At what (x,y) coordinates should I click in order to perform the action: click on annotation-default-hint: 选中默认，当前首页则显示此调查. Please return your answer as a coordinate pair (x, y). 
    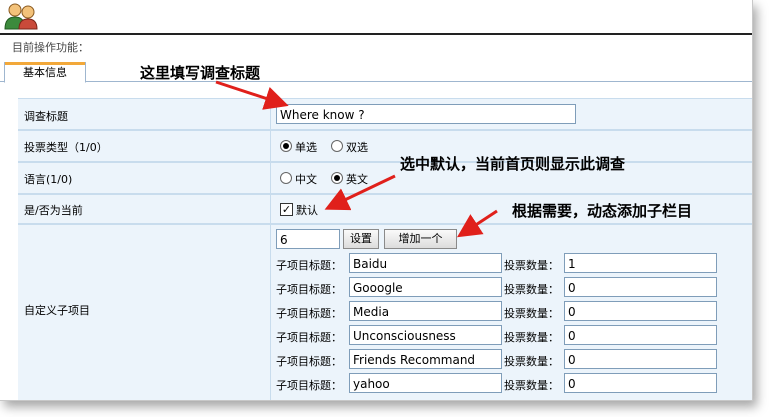
    Looking at the image, I should click on (513, 164).